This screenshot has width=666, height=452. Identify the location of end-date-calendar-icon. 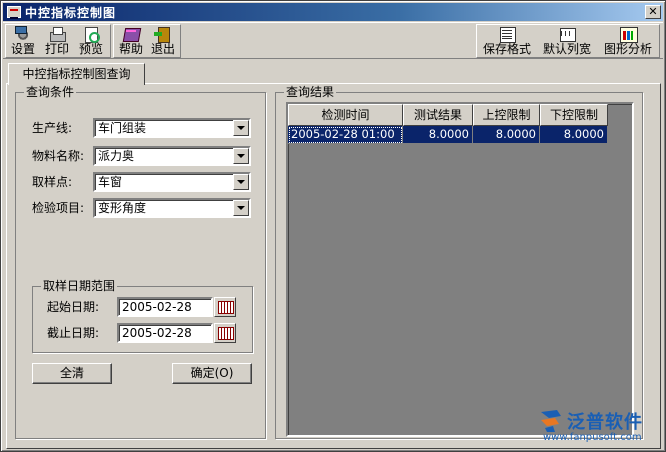
(225, 333).